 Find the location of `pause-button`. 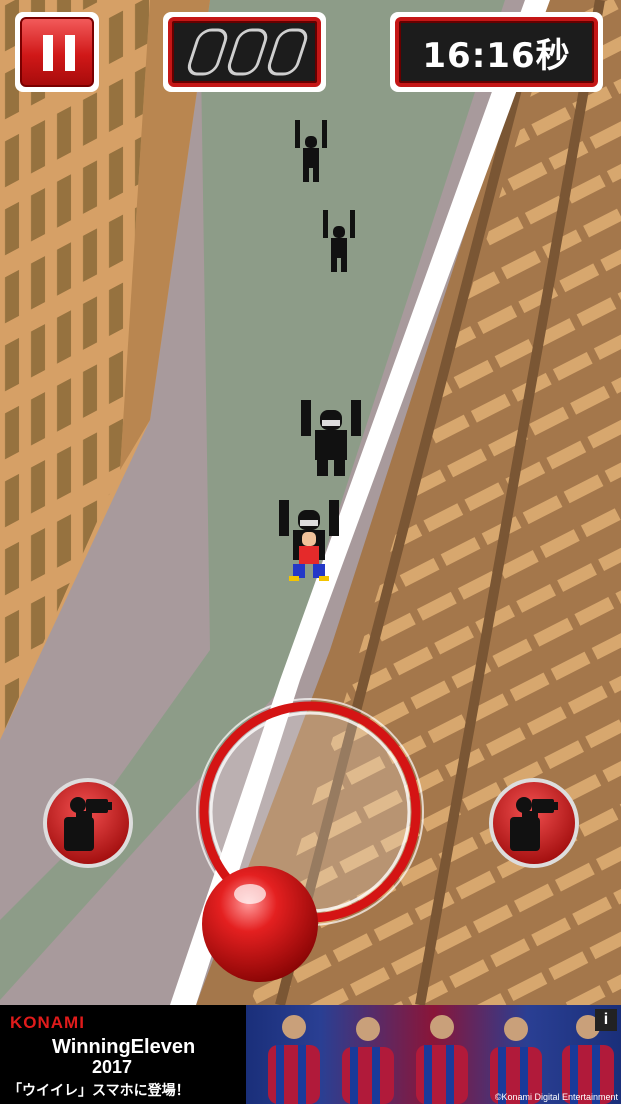

pause-button is located at coordinates (57, 52).